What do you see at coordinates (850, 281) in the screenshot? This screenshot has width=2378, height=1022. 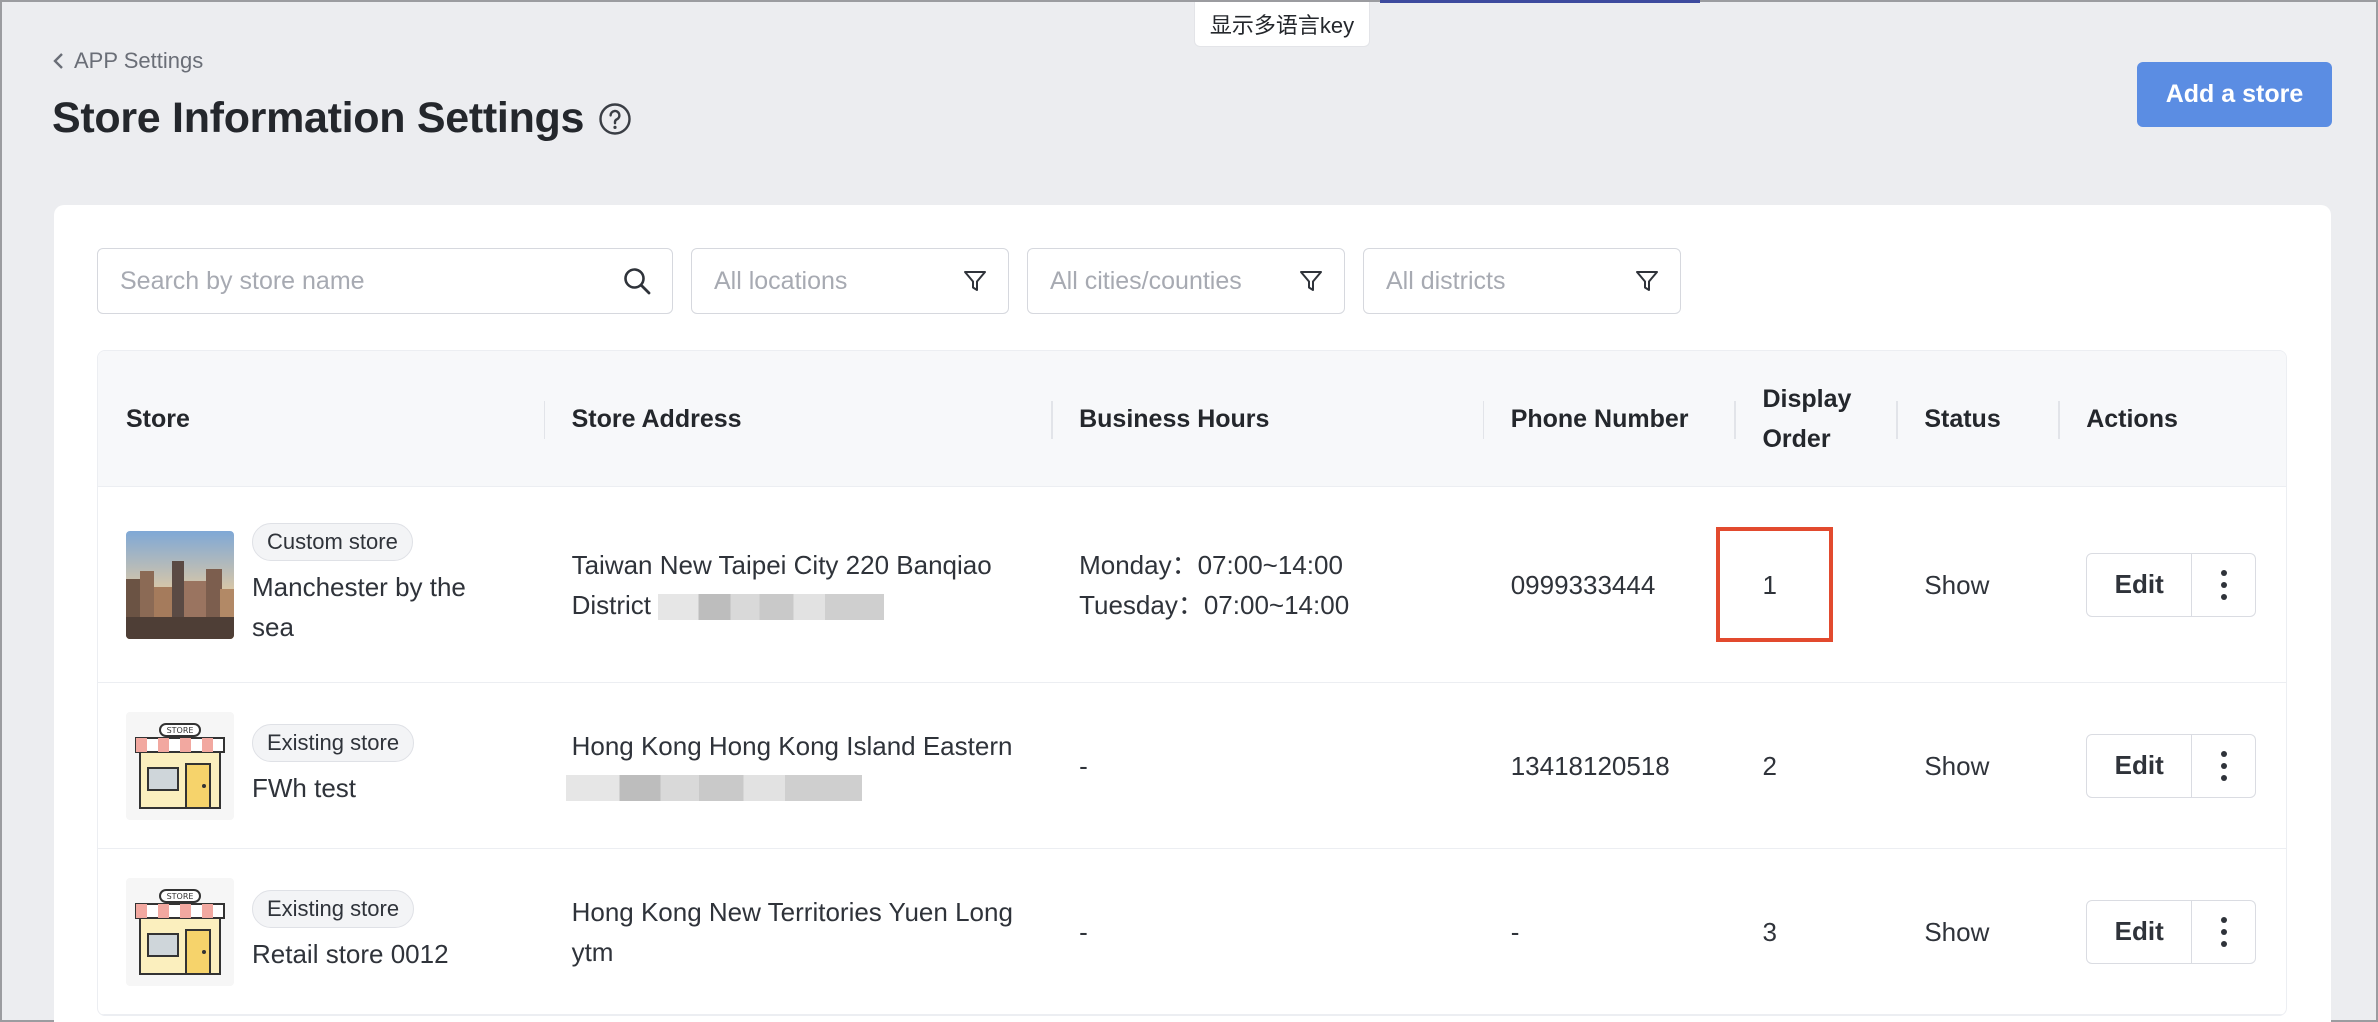 I see `locations-filter: All locations` at bounding box center [850, 281].